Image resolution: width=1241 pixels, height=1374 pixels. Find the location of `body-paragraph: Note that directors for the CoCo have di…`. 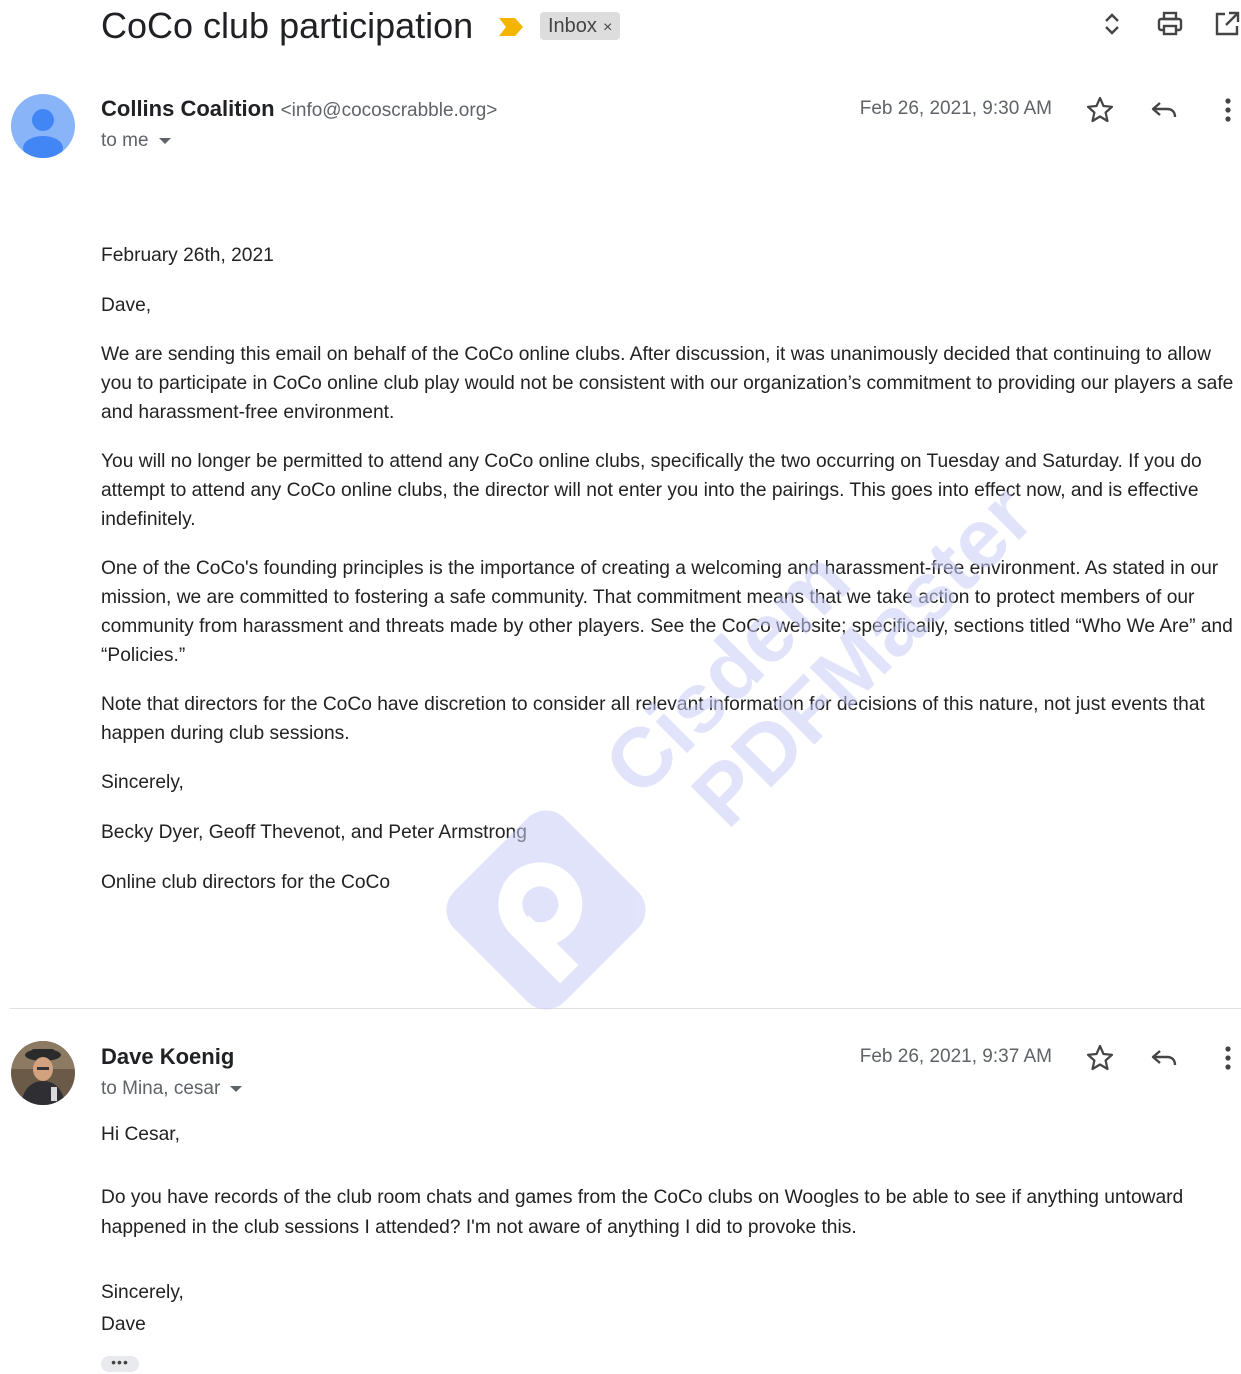

body-paragraph: Note that directors for the CoCo have di… is located at coordinates (653, 719).